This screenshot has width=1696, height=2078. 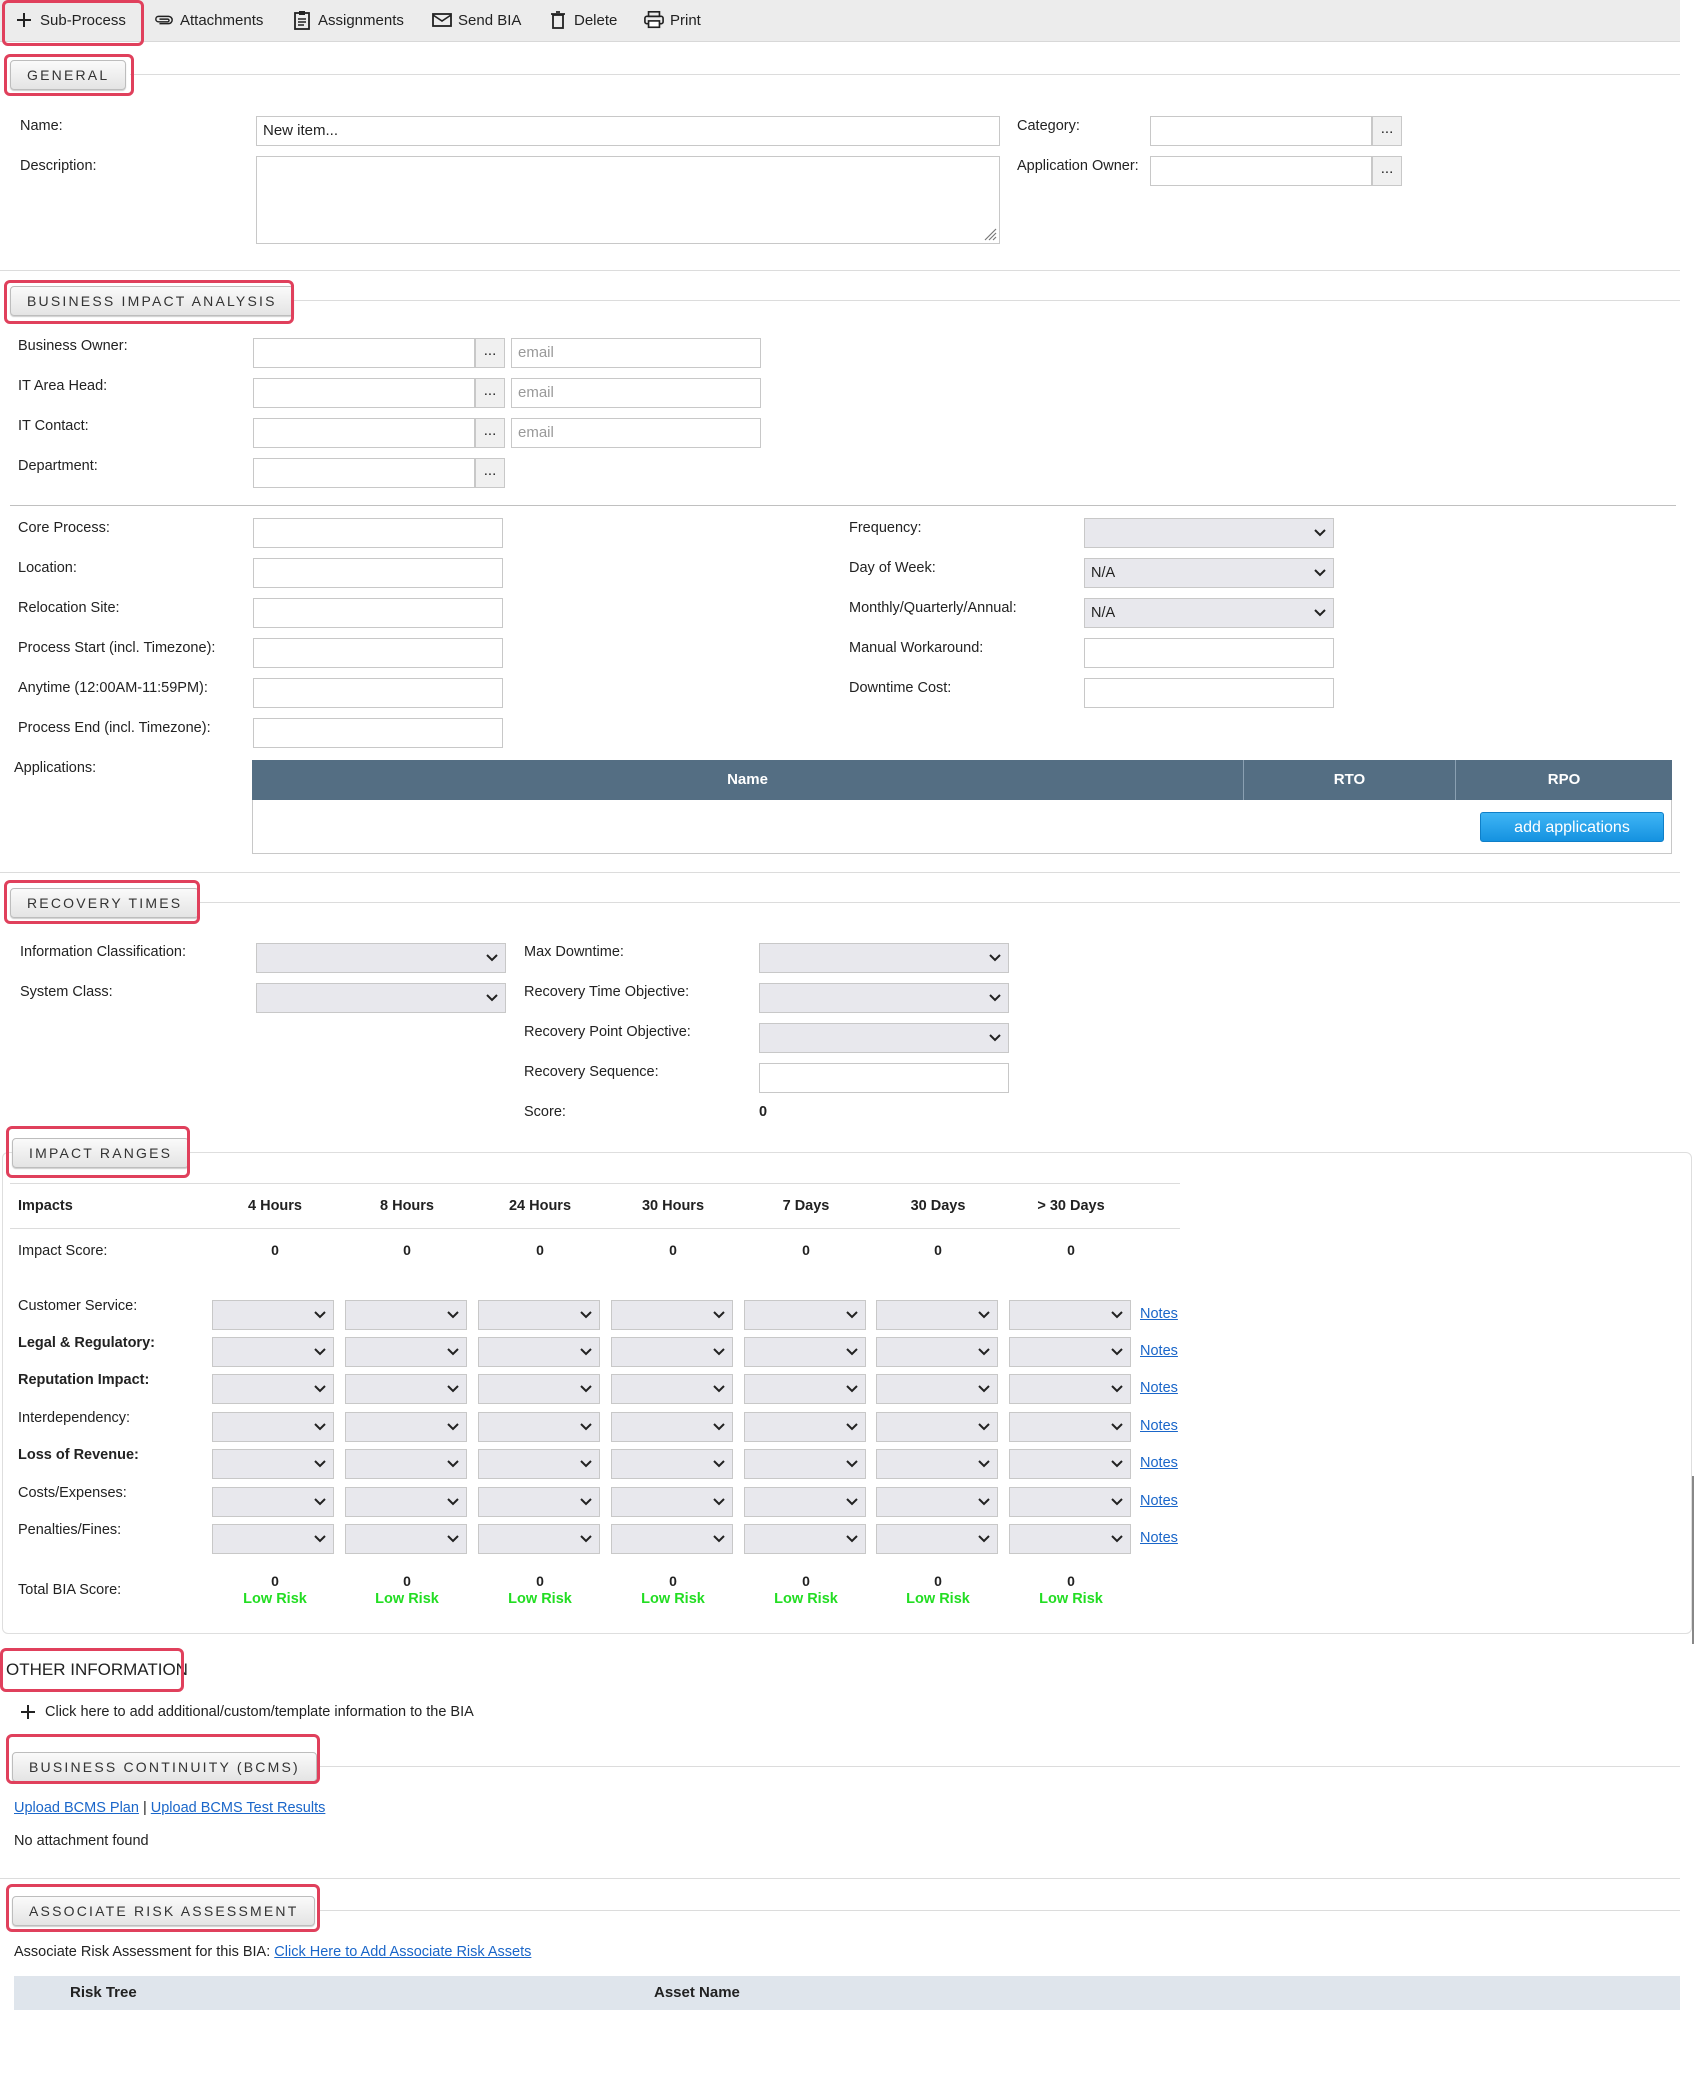 I want to click on location-input, so click(x=378, y=573).